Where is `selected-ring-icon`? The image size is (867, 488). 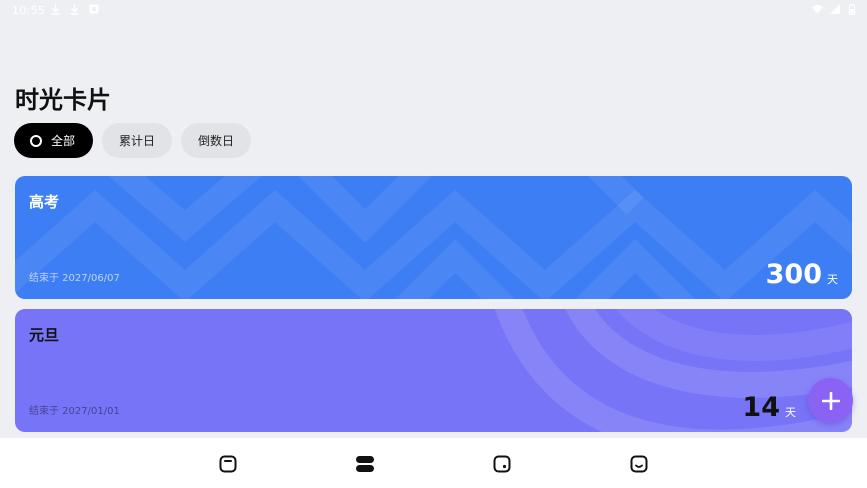 selected-ring-icon is located at coordinates (36, 140).